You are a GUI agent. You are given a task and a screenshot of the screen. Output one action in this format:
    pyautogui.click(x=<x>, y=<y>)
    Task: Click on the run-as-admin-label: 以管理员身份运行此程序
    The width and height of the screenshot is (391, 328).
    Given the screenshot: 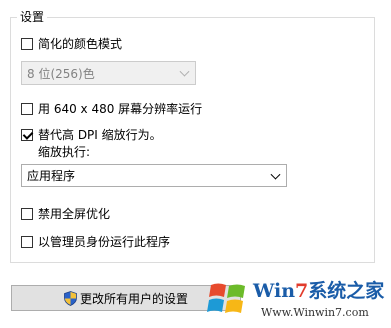 What is the action you would take?
    pyautogui.click(x=104, y=242)
    